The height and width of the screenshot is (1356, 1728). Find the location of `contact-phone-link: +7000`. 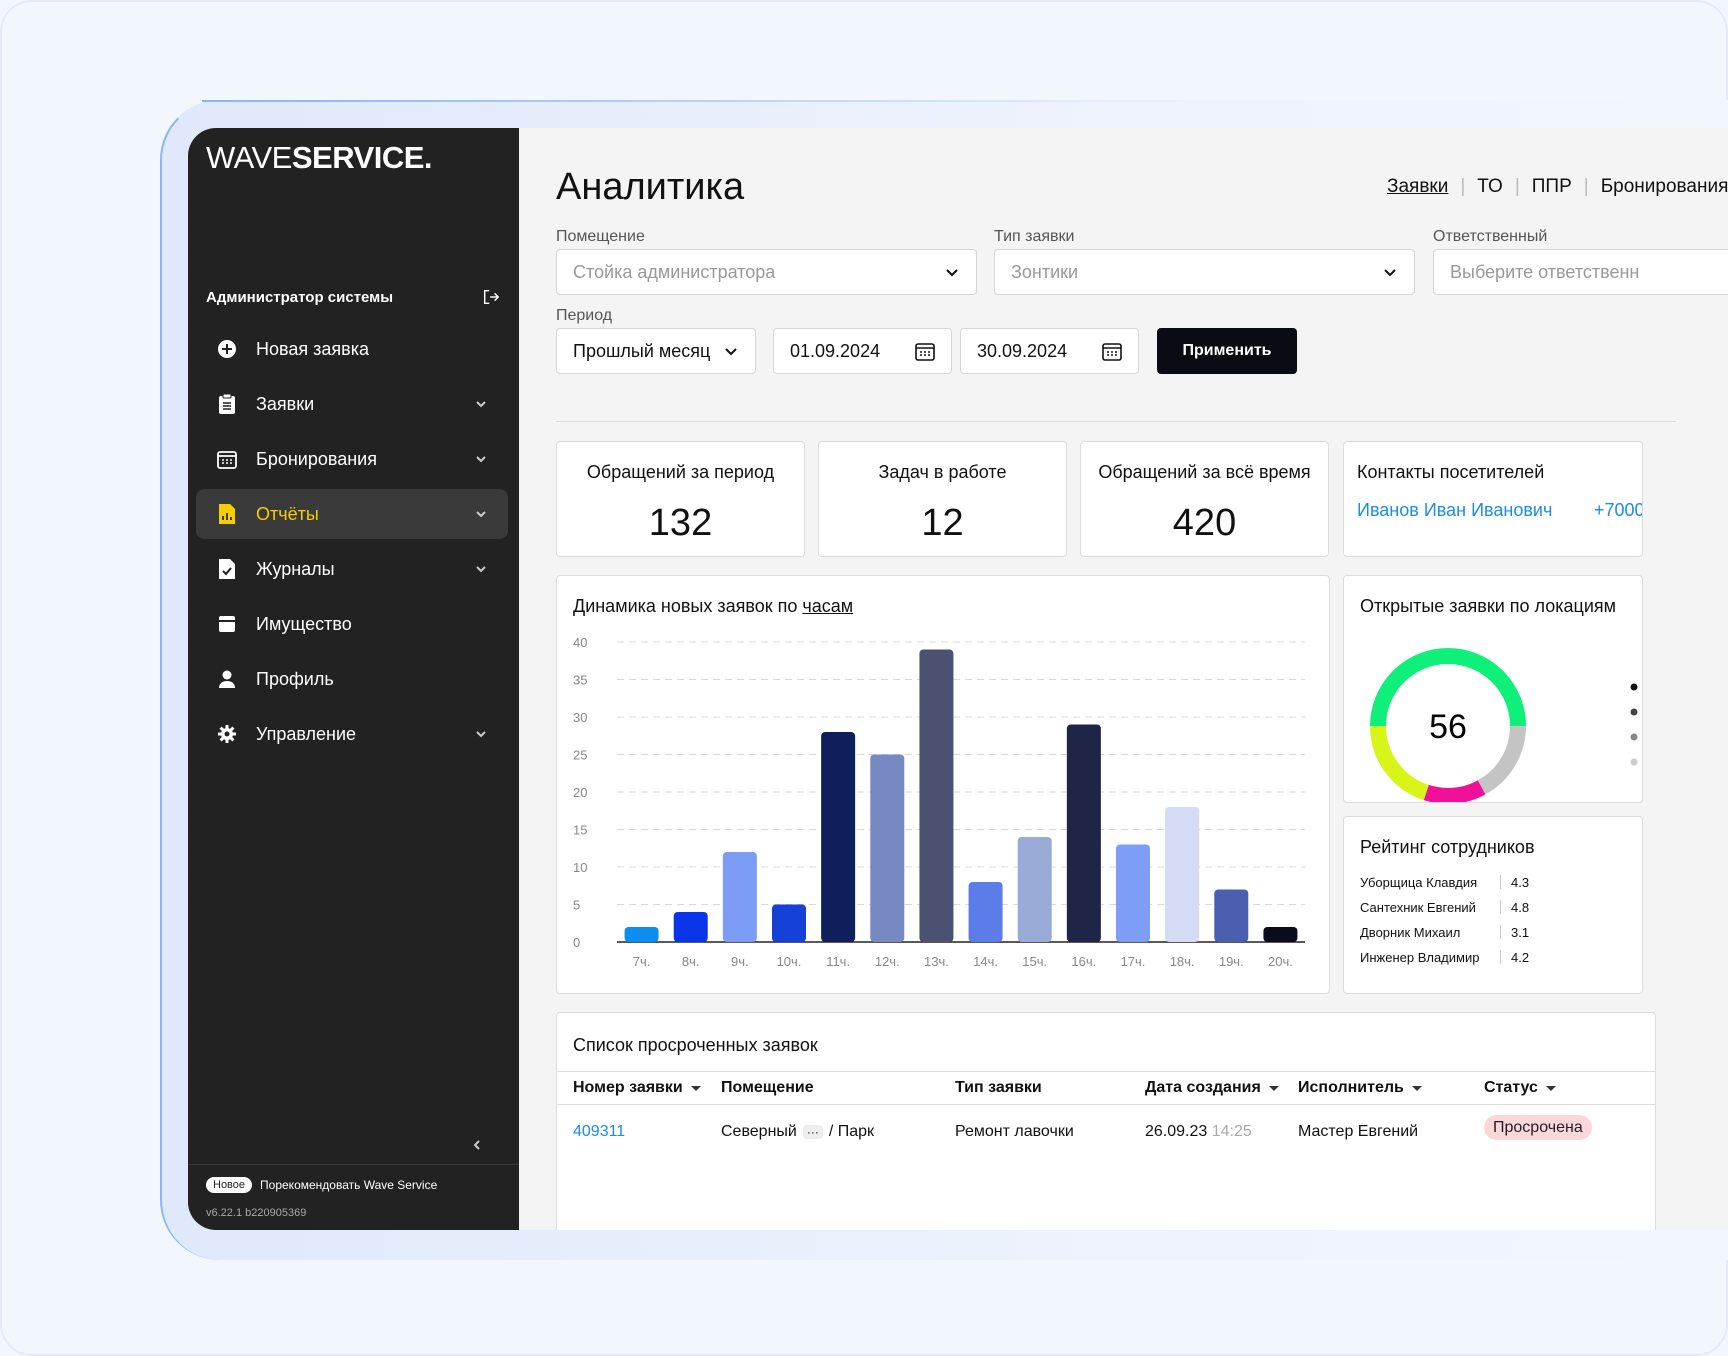

contact-phone-link: +7000 is located at coordinates (1618, 510).